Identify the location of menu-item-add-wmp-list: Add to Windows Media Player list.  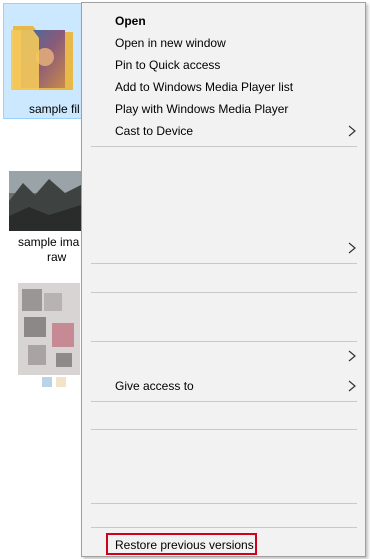
(223, 87).